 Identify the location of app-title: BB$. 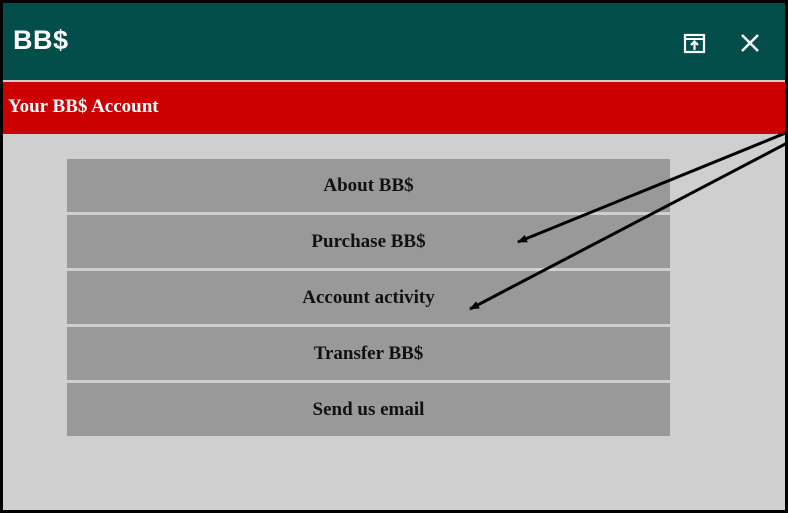
(41, 40).